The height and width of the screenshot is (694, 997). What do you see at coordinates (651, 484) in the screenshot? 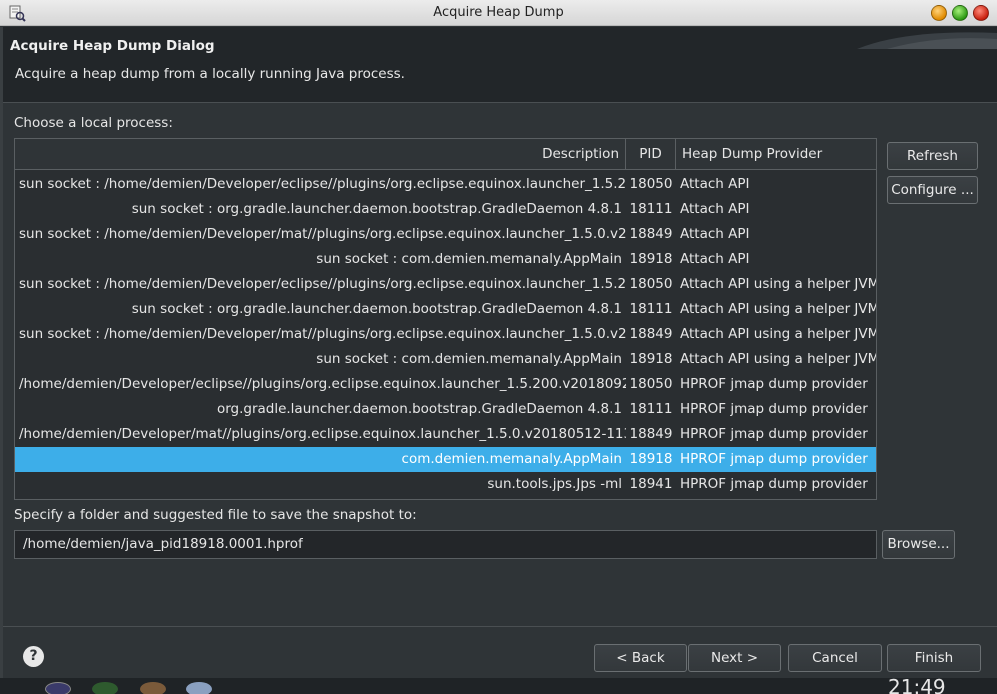
I see `cell-pid: 18941` at bounding box center [651, 484].